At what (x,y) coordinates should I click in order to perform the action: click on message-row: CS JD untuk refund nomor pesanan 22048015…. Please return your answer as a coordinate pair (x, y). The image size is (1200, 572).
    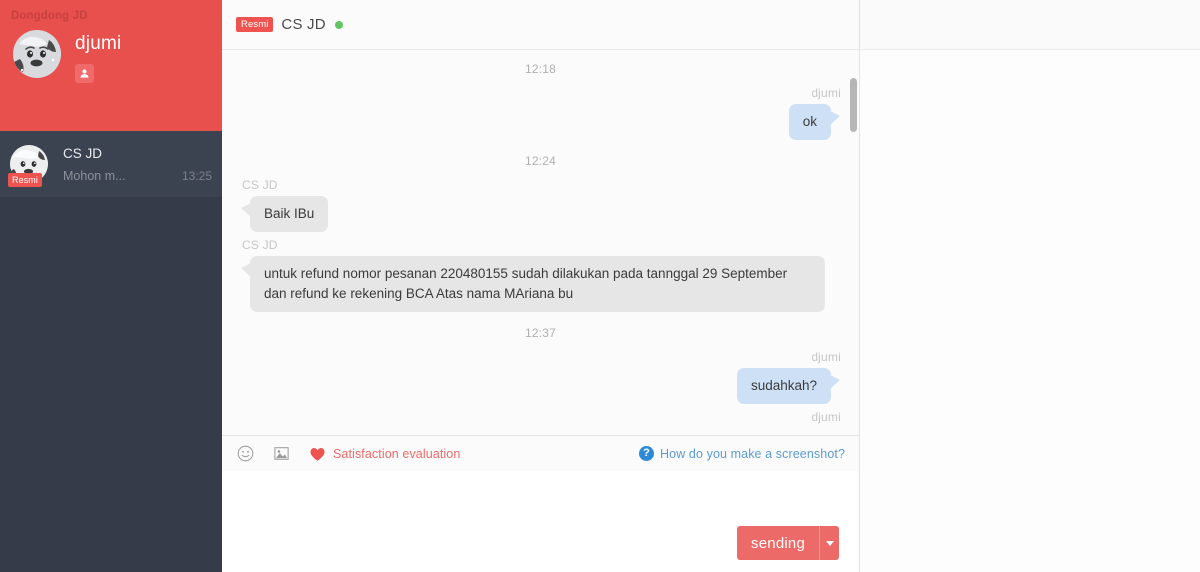
    Looking at the image, I should click on (540, 273).